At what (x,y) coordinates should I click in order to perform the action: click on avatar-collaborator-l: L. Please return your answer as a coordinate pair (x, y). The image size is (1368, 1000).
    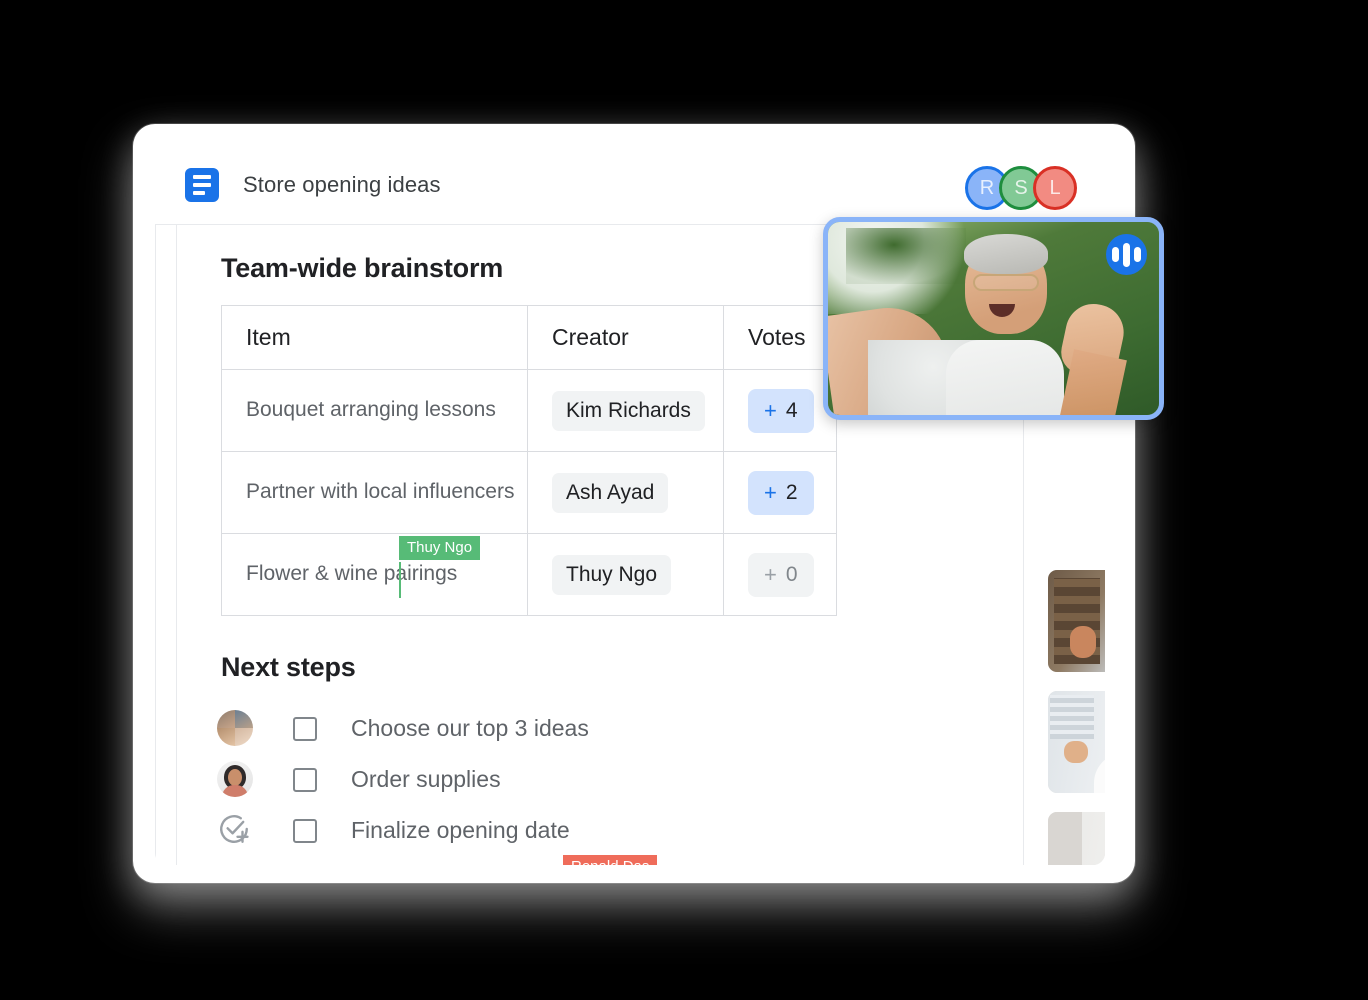
    Looking at the image, I should click on (1055, 188).